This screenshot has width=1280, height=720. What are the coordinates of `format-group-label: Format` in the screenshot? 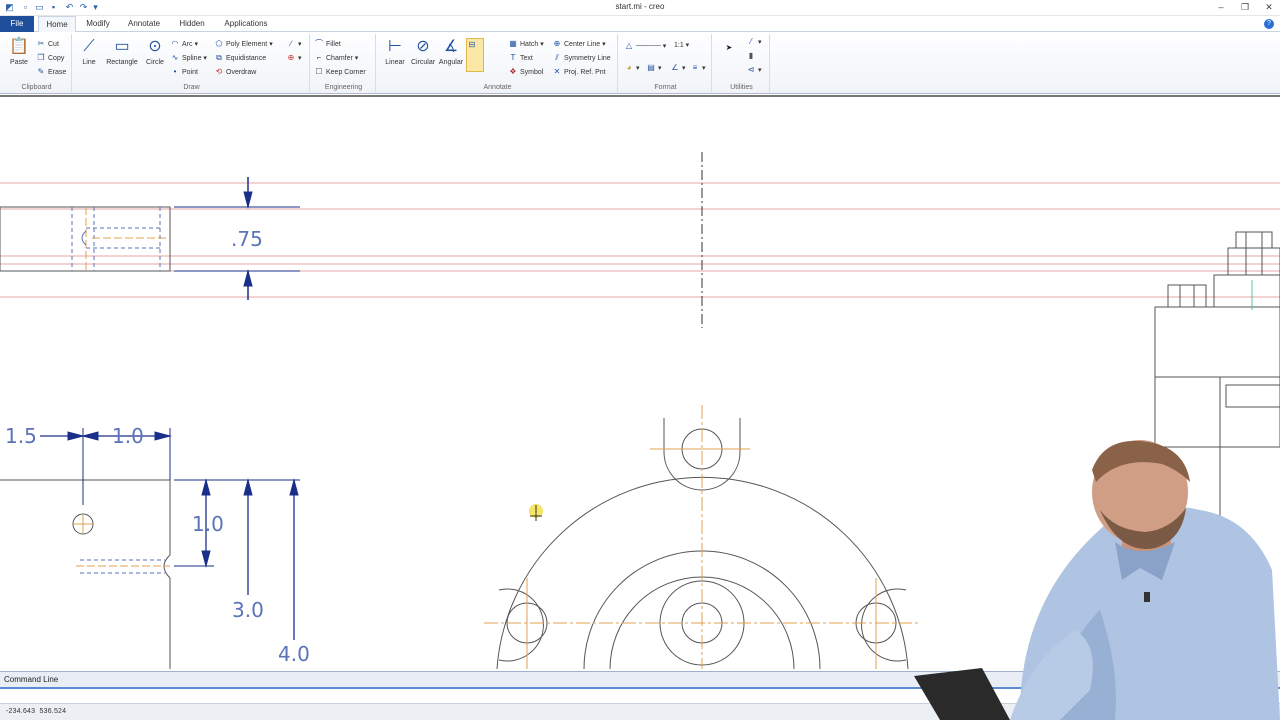 It's located at (665, 87).